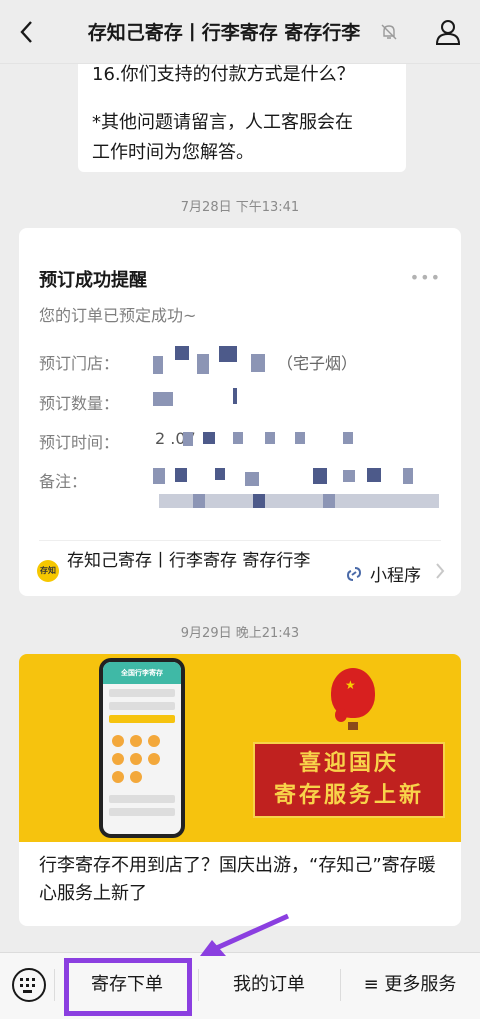 The image size is (480, 1019). What do you see at coordinates (348, 763) in the screenshot?
I see `banner-line: 喜迎国庆` at bounding box center [348, 763].